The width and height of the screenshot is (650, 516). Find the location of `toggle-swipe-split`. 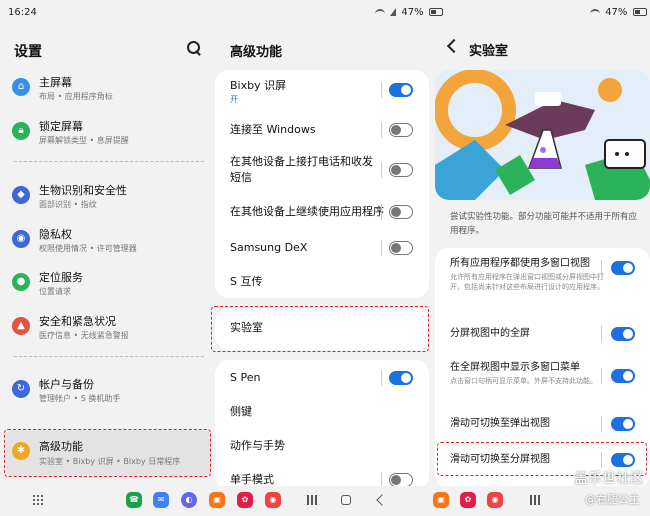

toggle-swipe-split is located at coordinates (623, 460).